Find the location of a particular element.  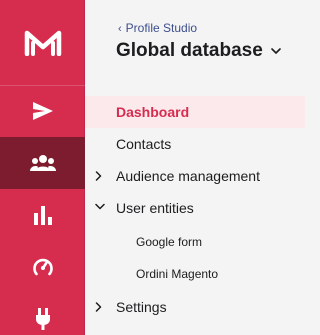

rail-item-contacts is located at coordinates (42, 163).